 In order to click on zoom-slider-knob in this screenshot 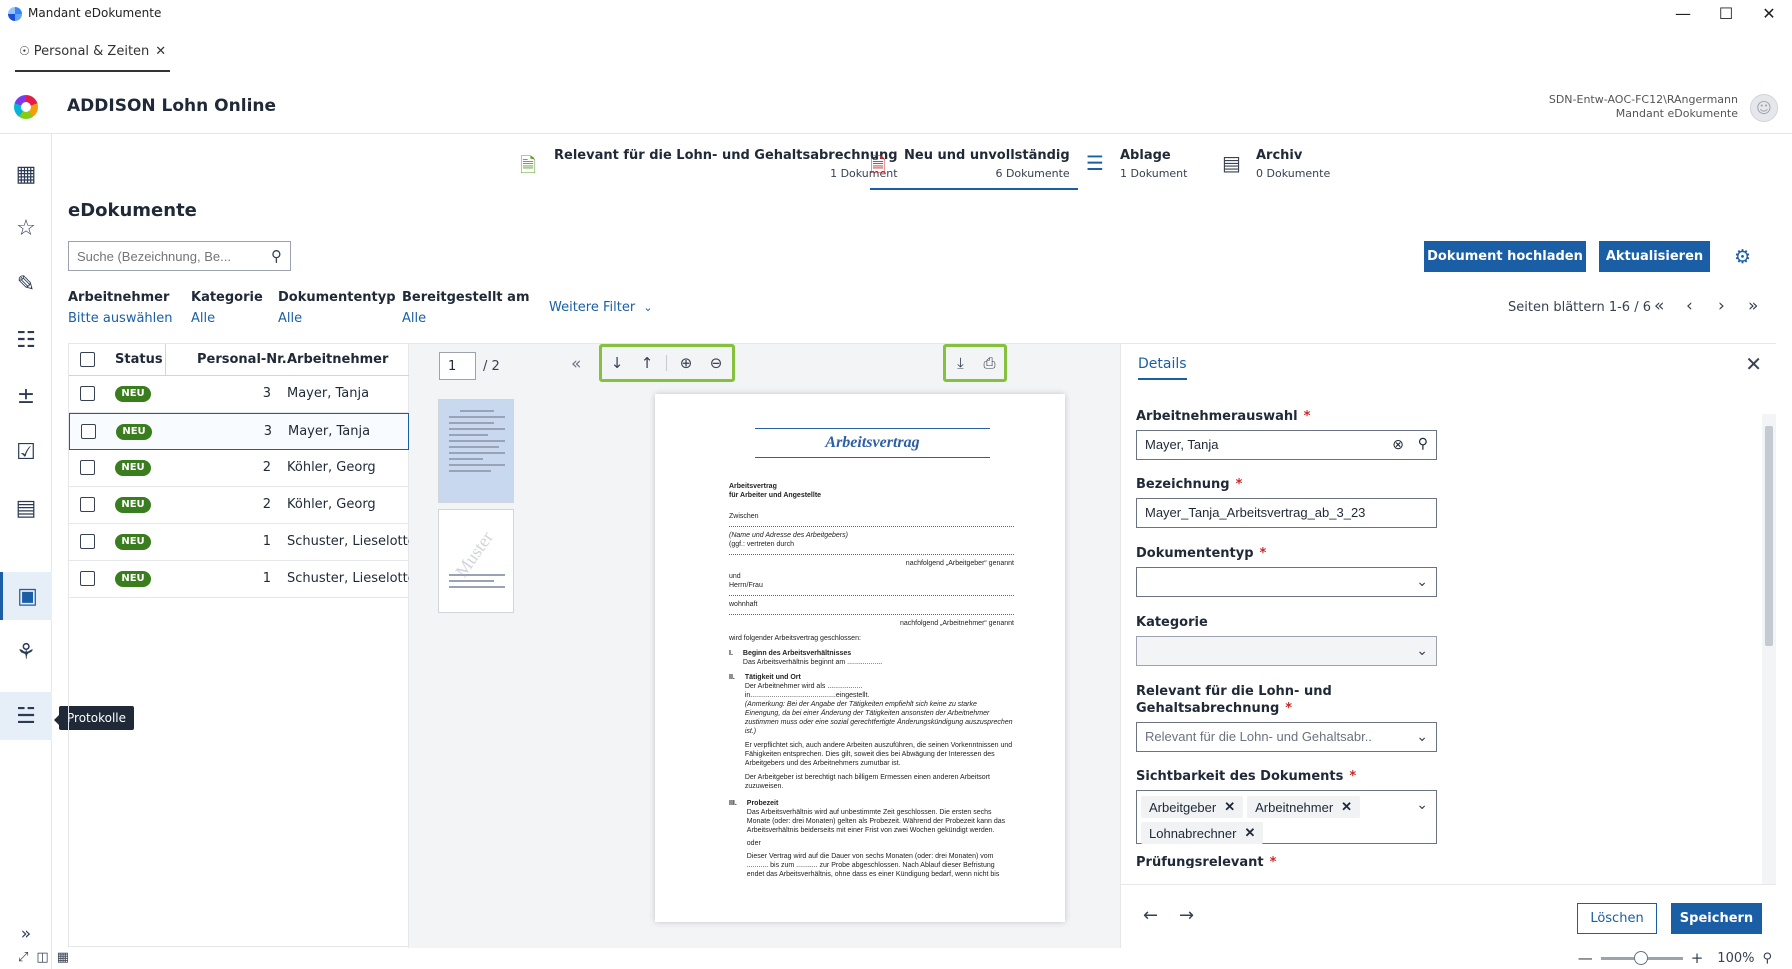, I will do `click(1640, 957)`.